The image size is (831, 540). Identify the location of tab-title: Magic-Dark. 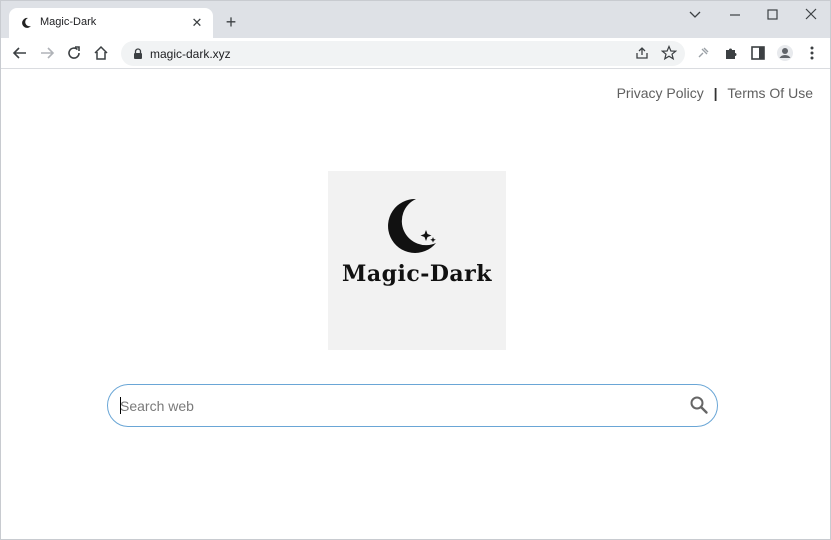
(68, 22).